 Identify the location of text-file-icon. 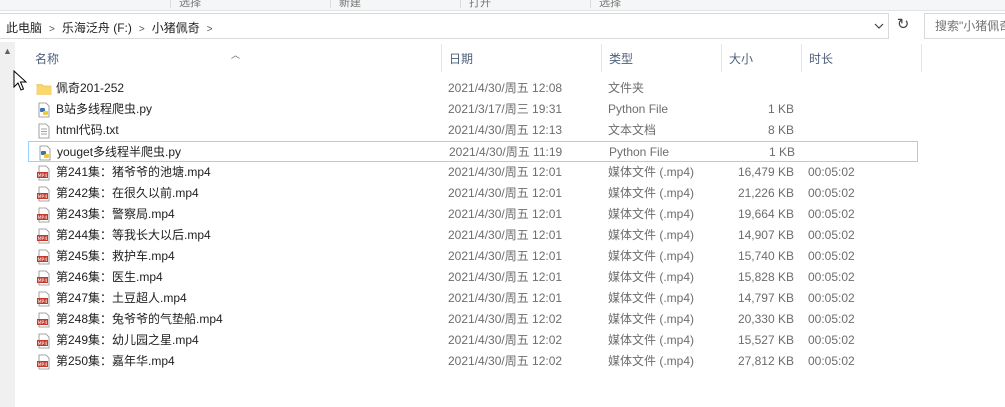
(44, 131).